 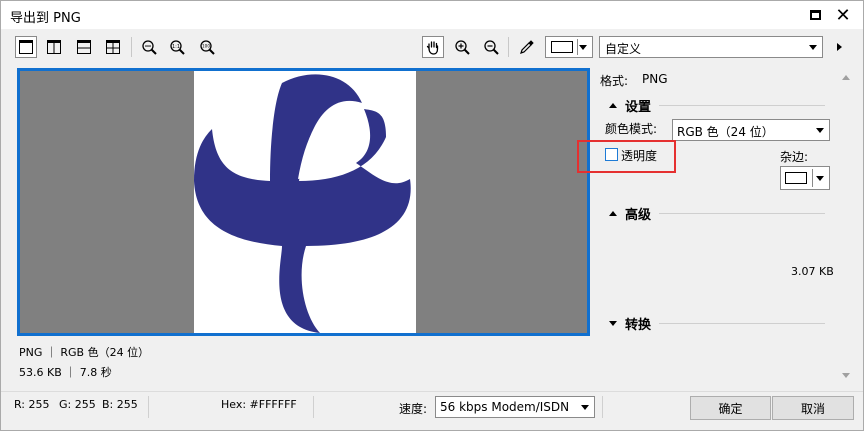 I want to click on single-view-button, so click(x=26, y=47).